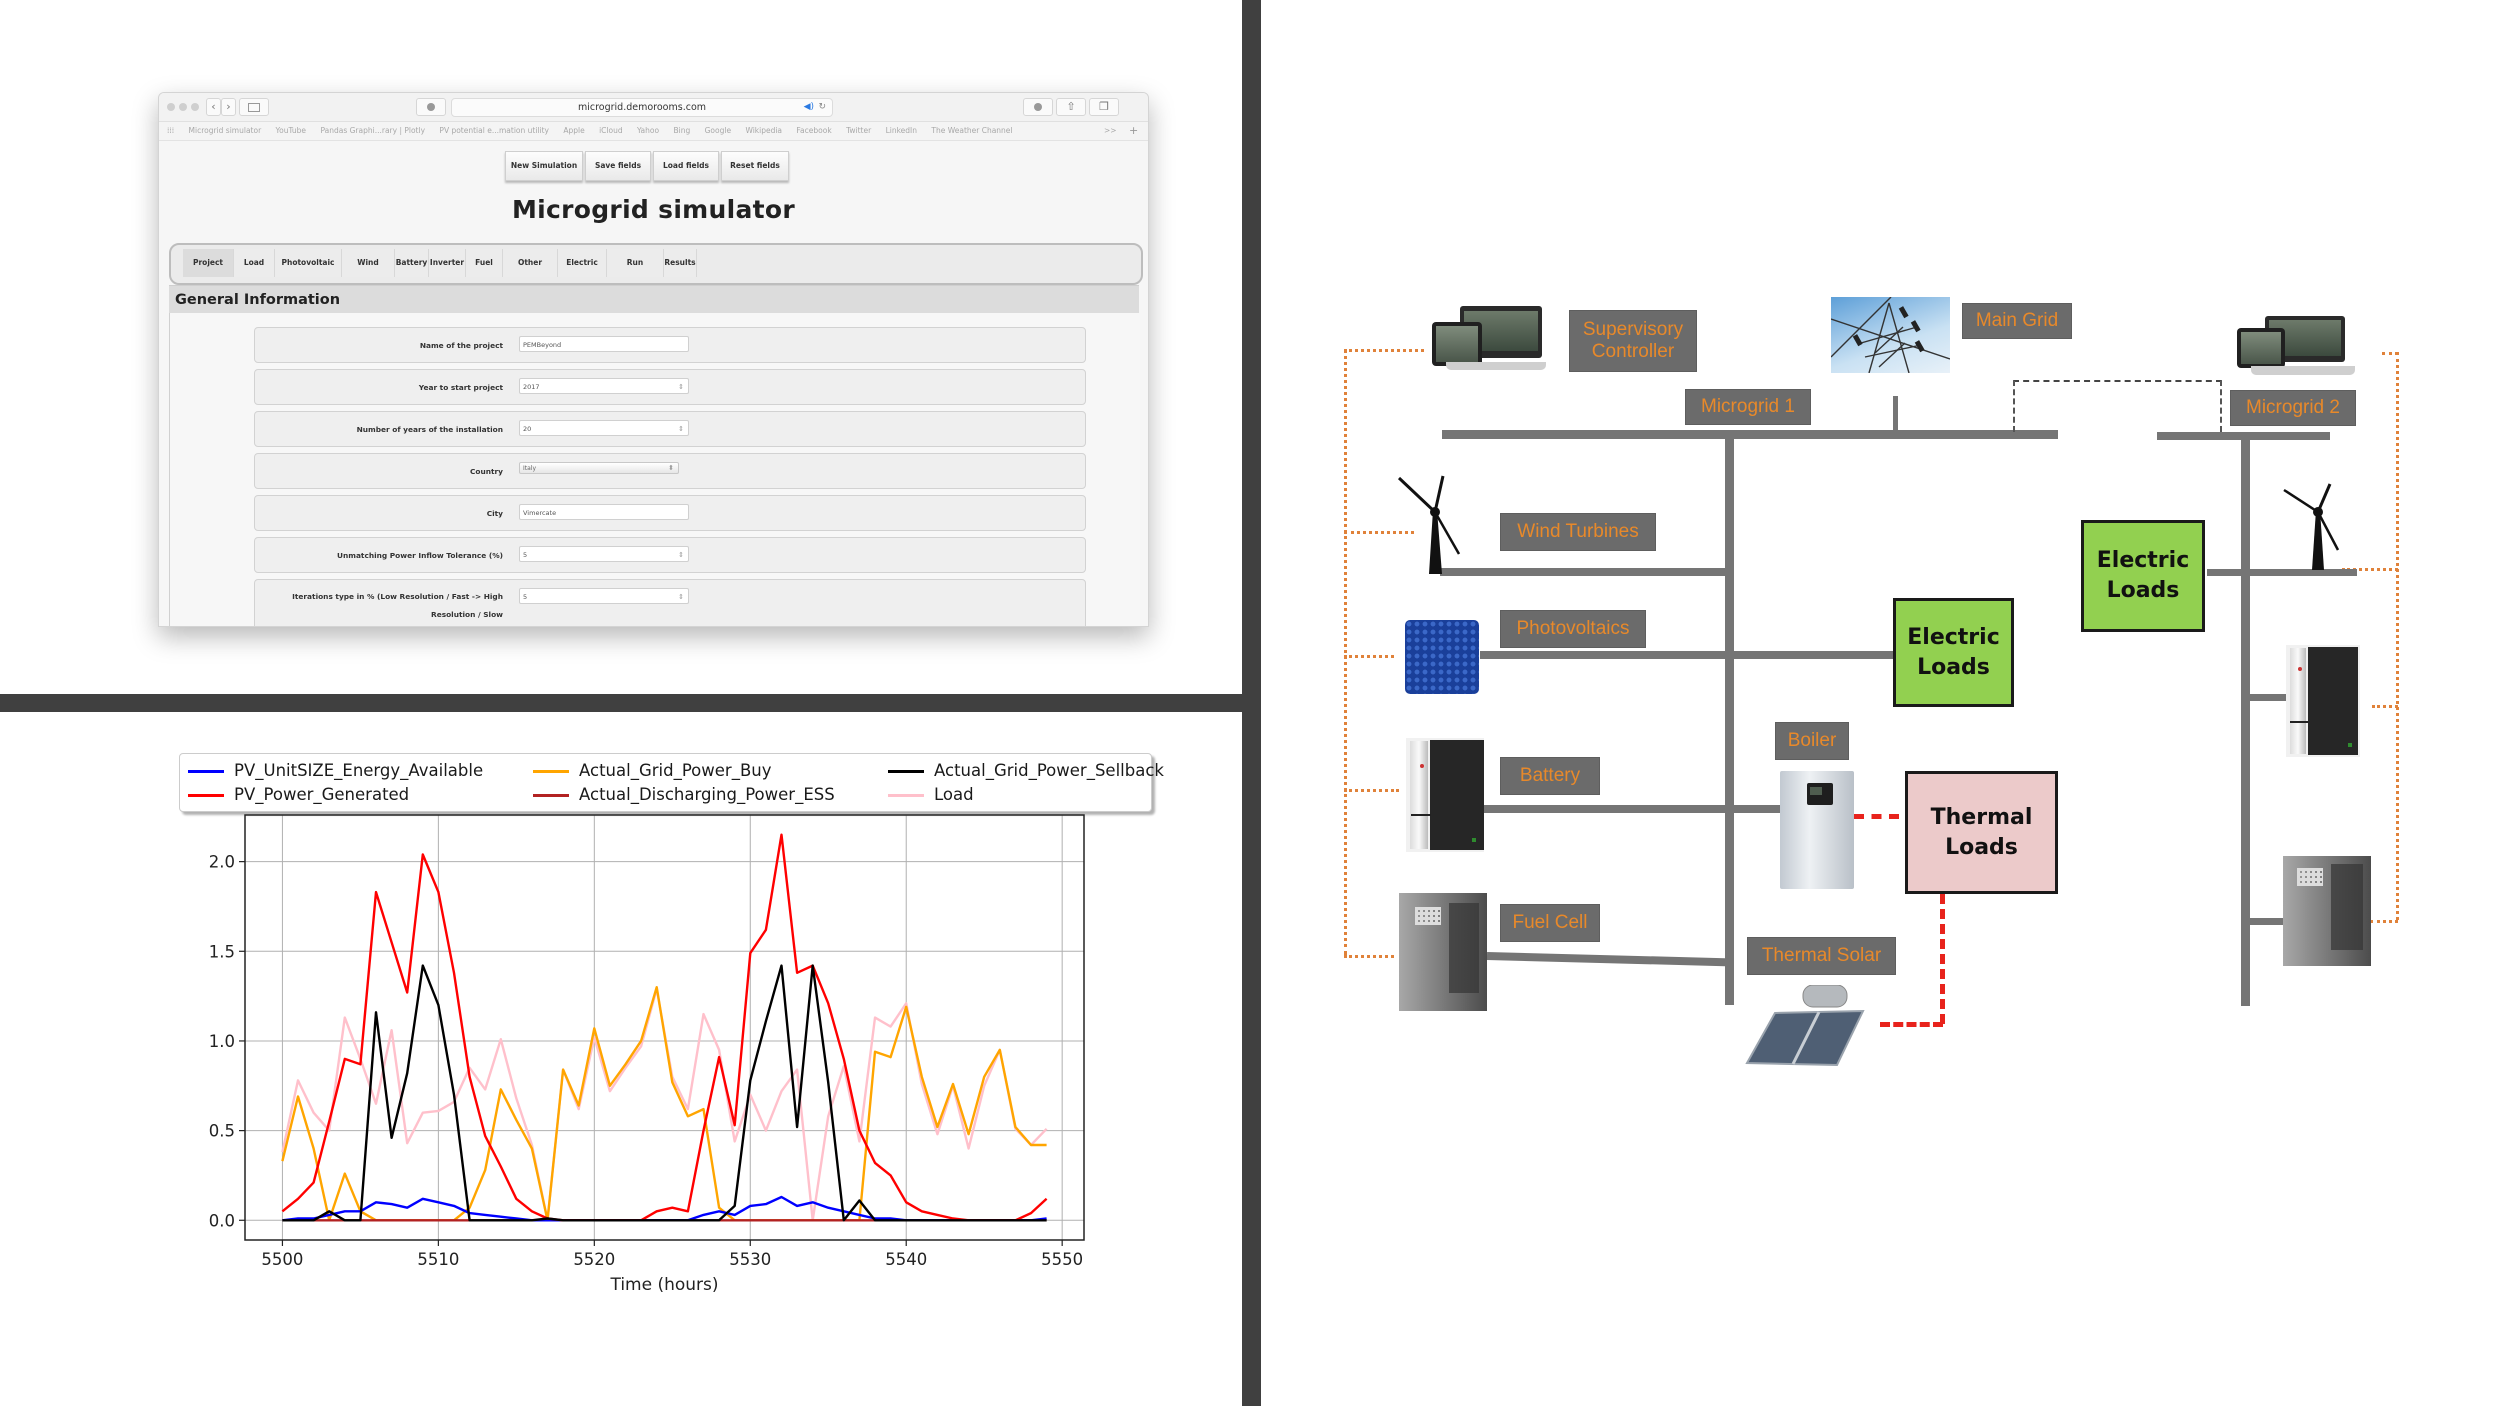 This screenshot has height=1406, width=2500. Describe the element at coordinates (599, 468) in the screenshot. I see `country-select: Italy ⬍` at that location.